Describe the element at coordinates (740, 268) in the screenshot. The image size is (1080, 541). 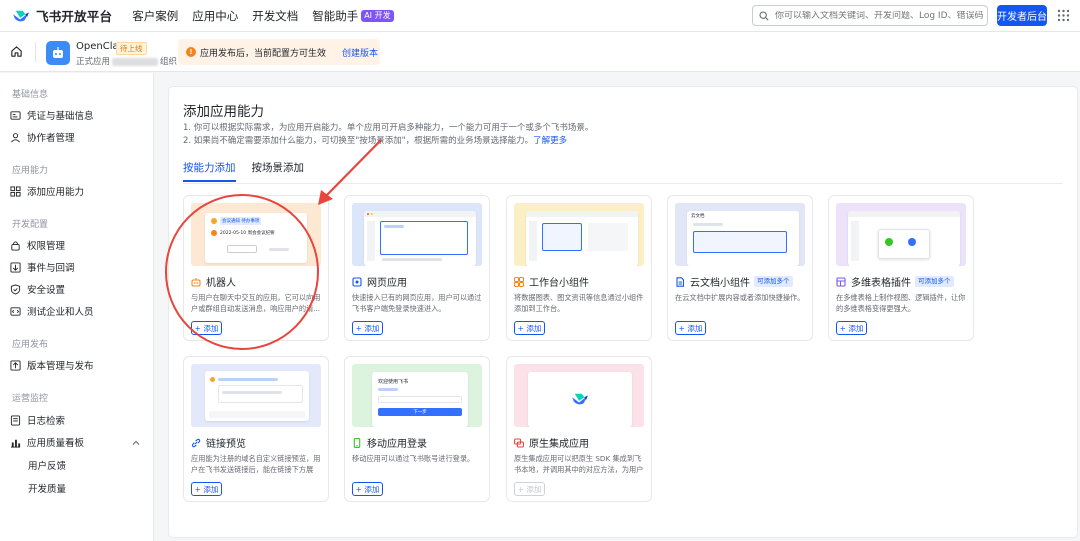
I see `capability-card-doc-widget: 云文档 云文档小组件 可添加多个 在云文档中扩展内容或者添加快捷操作。 + 添加` at that location.